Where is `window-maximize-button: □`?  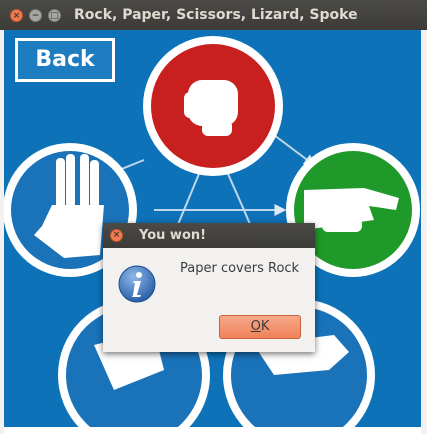
window-maximize-button: □ is located at coordinates (54, 15).